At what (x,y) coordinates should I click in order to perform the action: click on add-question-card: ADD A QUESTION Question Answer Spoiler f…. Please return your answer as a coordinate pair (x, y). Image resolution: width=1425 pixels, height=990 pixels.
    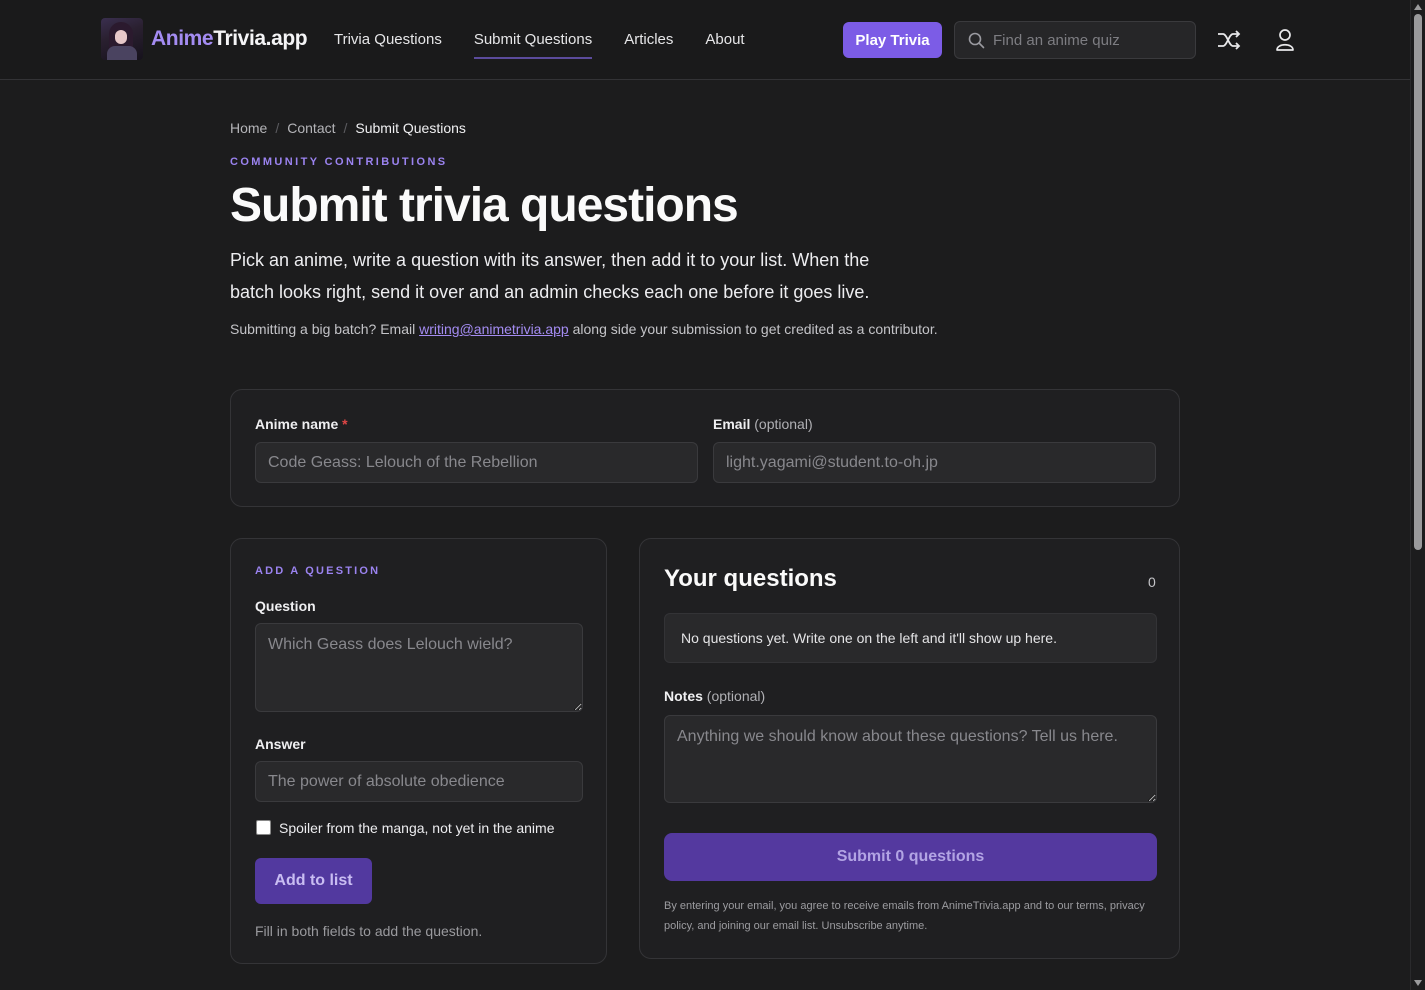
    Looking at the image, I should click on (418, 751).